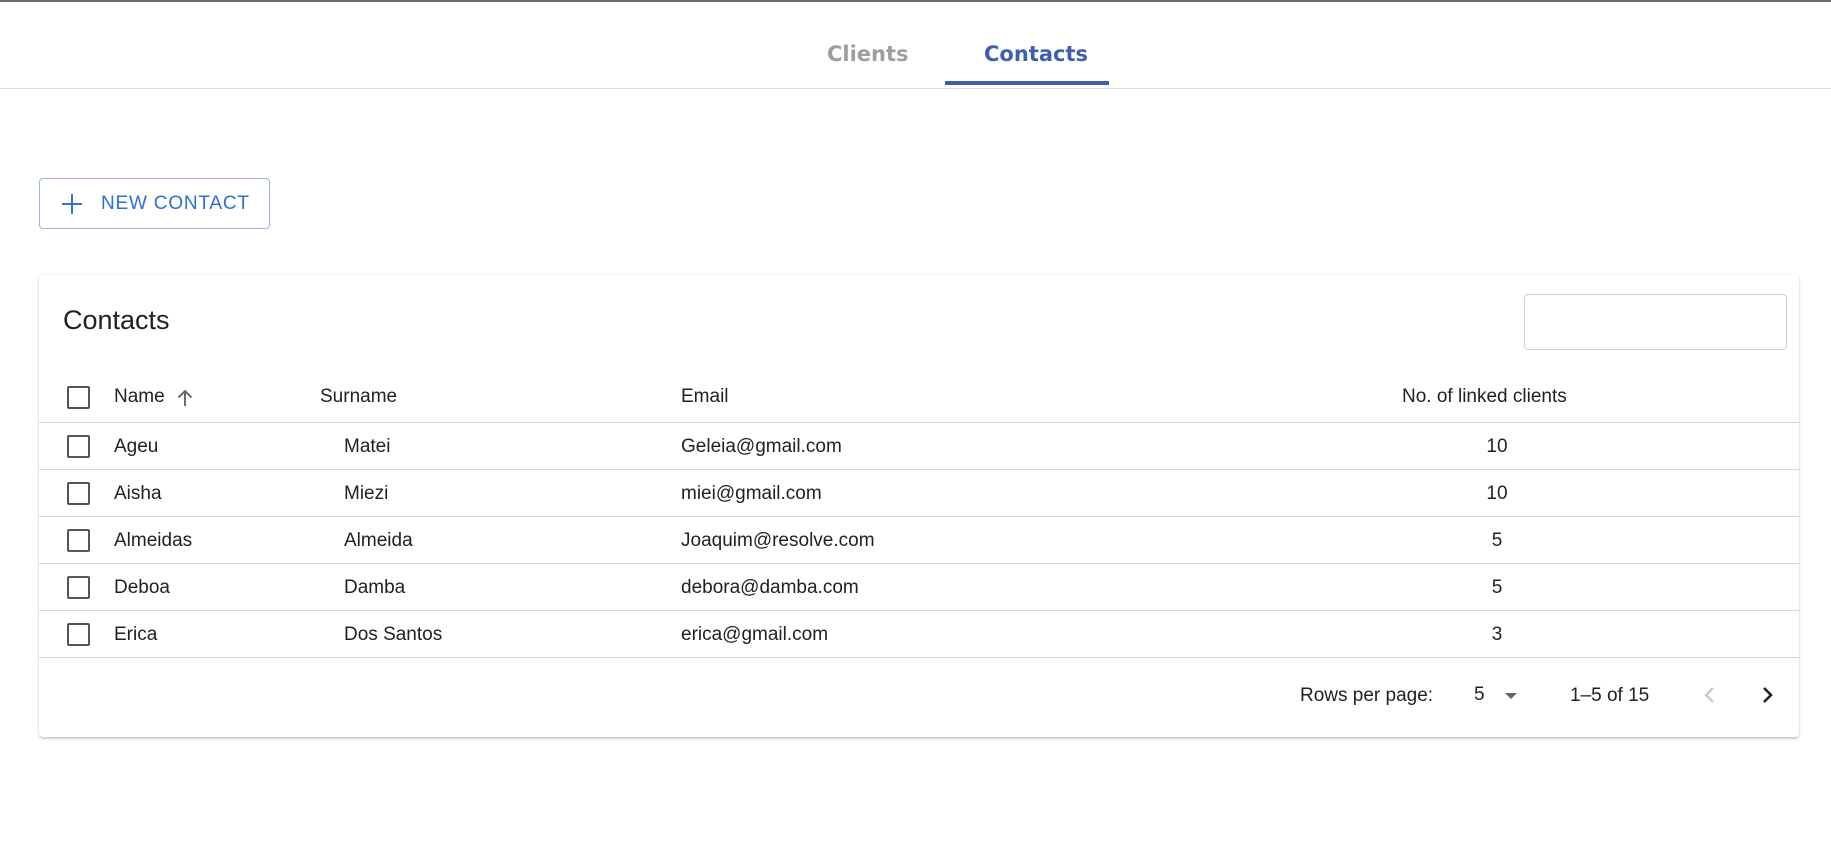  Describe the element at coordinates (116, 320) in the screenshot. I see `table-title: Contacts` at that location.